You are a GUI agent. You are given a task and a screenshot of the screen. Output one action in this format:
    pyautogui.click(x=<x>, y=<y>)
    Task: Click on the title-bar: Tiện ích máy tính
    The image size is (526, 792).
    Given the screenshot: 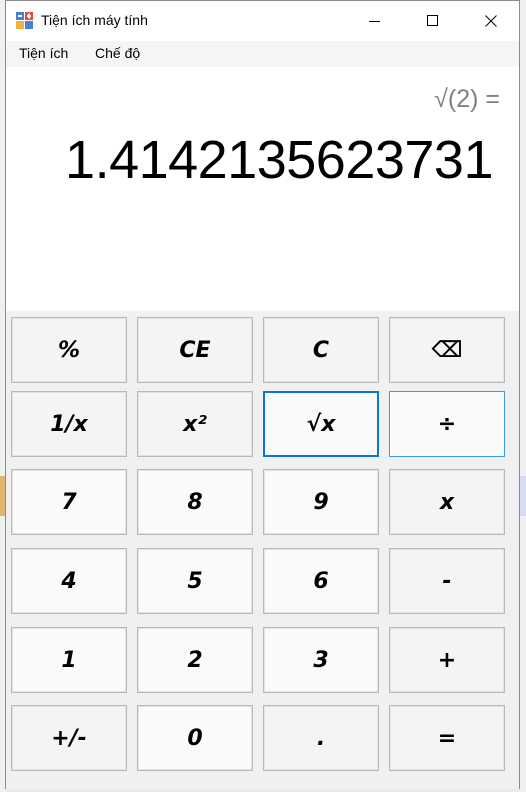 What is the action you would take?
    pyautogui.click(x=262, y=21)
    